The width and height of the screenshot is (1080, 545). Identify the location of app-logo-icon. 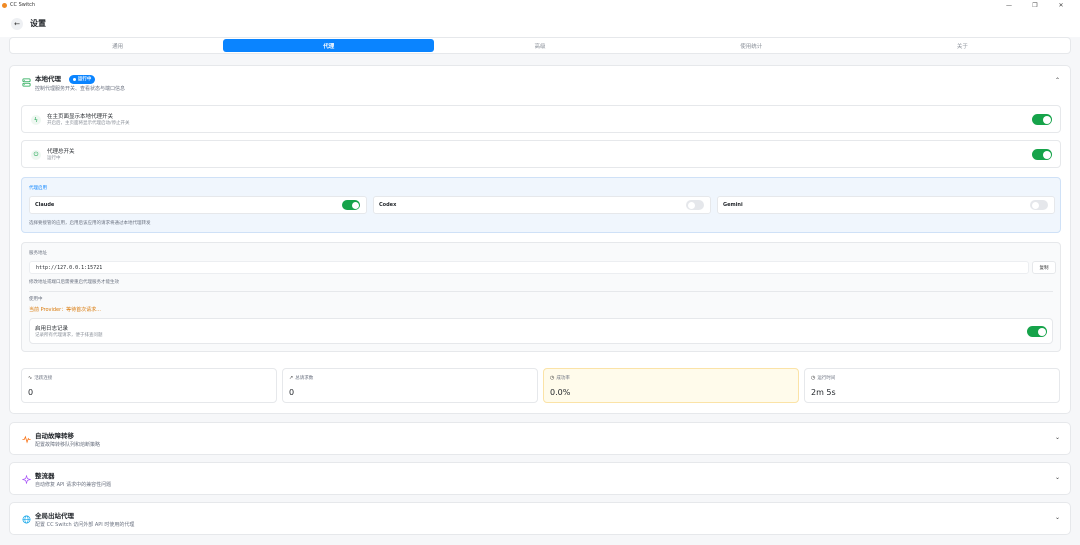
(4, 5).